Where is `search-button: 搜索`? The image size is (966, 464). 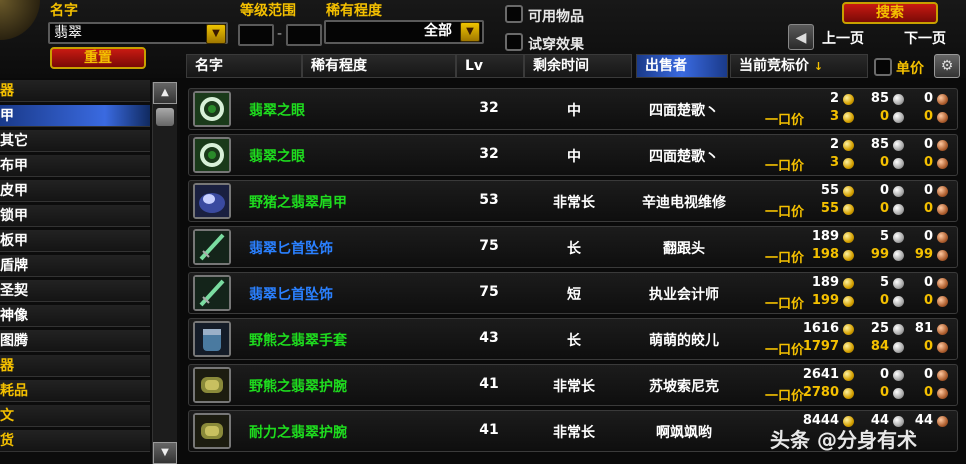
search-button: 搜索 is located at coordinates (890, 13).